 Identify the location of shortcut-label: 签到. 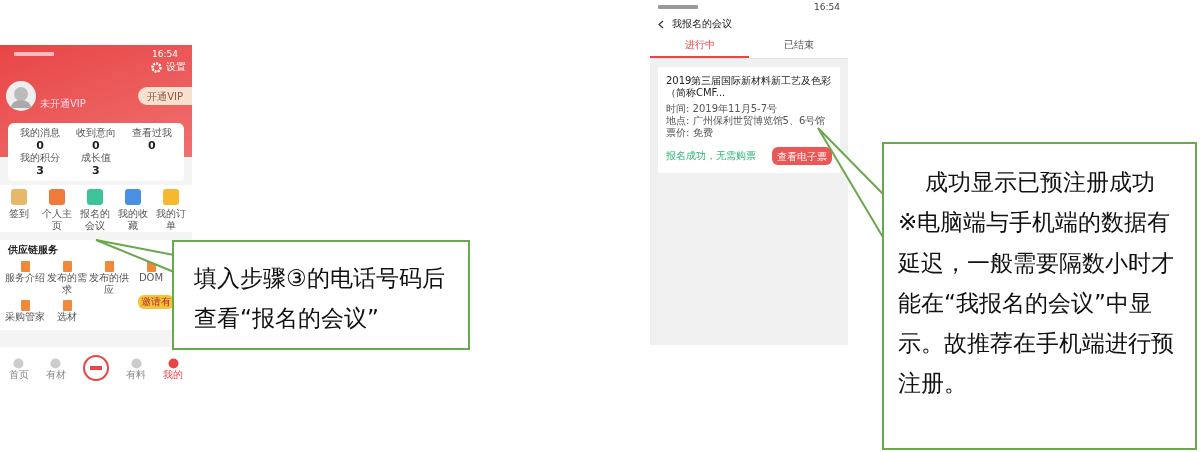
(19, 214).